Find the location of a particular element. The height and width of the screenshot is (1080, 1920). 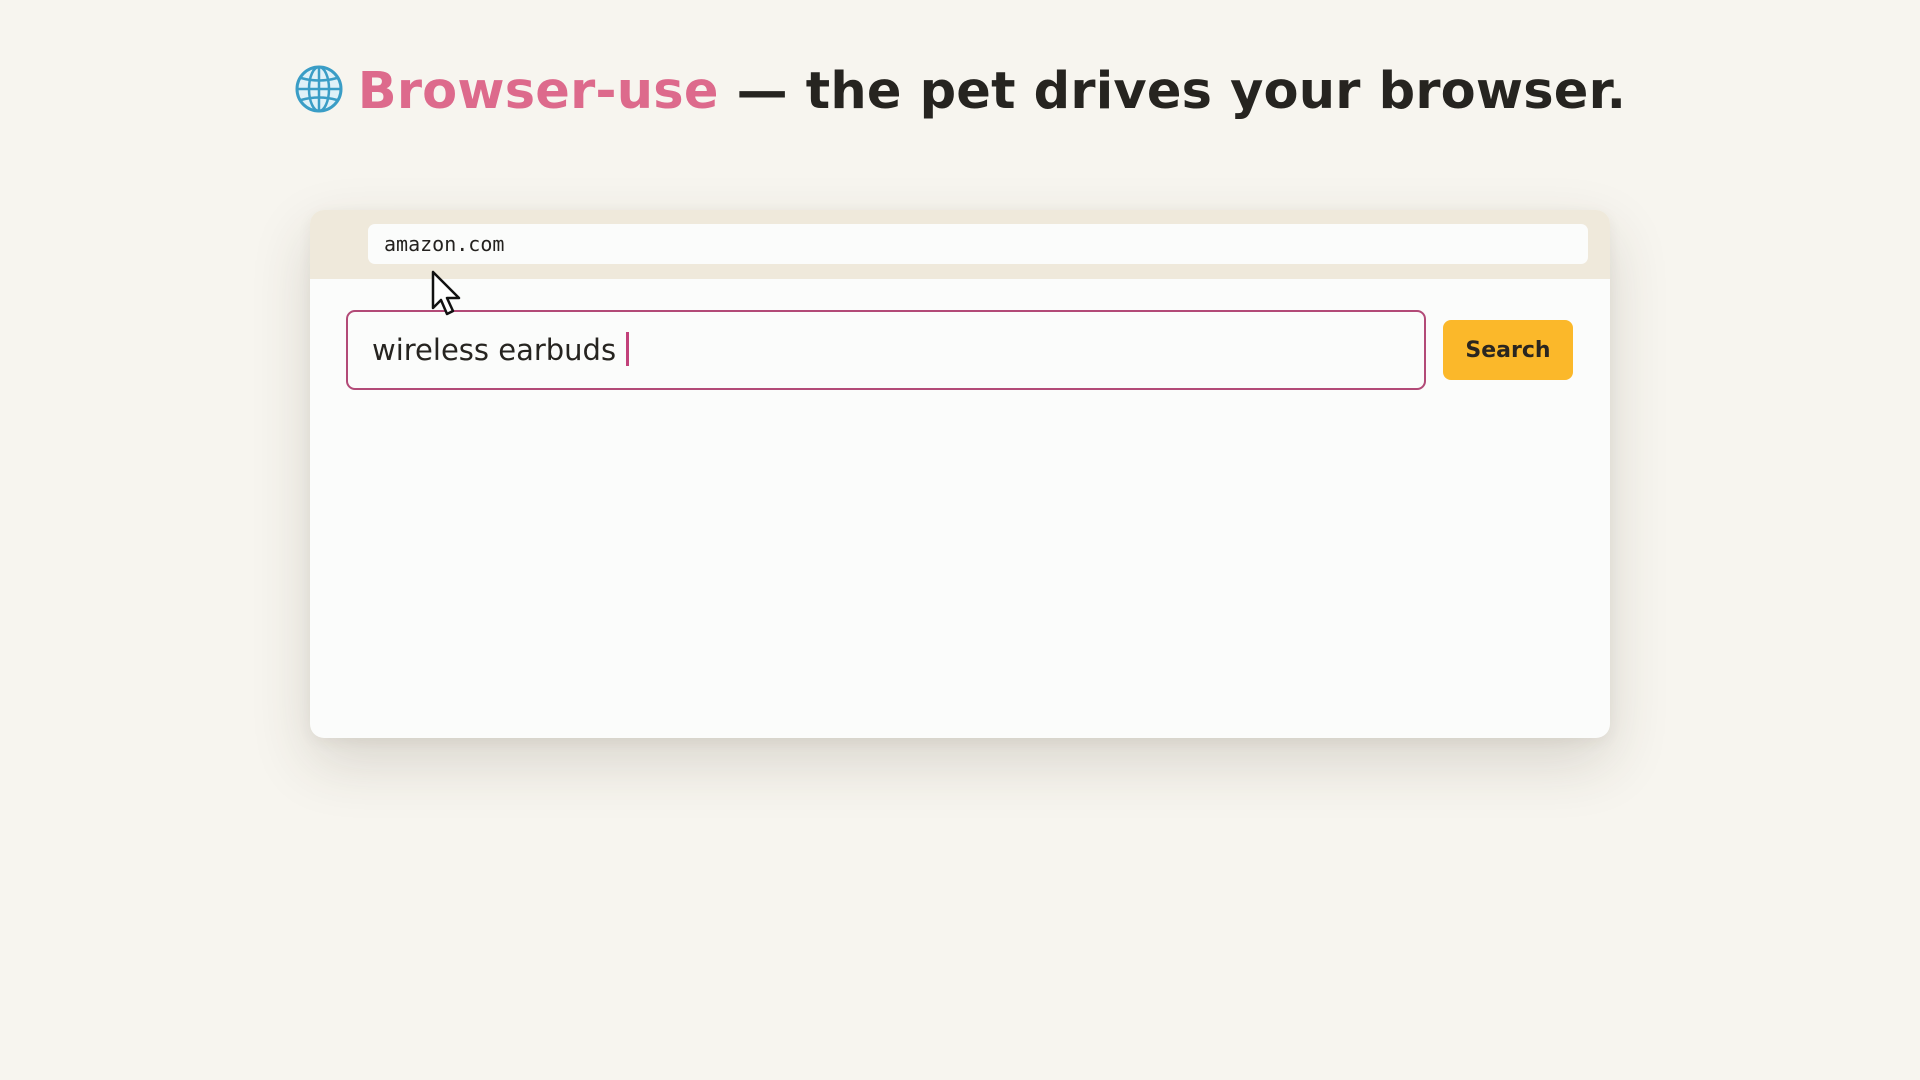

search-button: Search is located at coordinates (1508, 350).